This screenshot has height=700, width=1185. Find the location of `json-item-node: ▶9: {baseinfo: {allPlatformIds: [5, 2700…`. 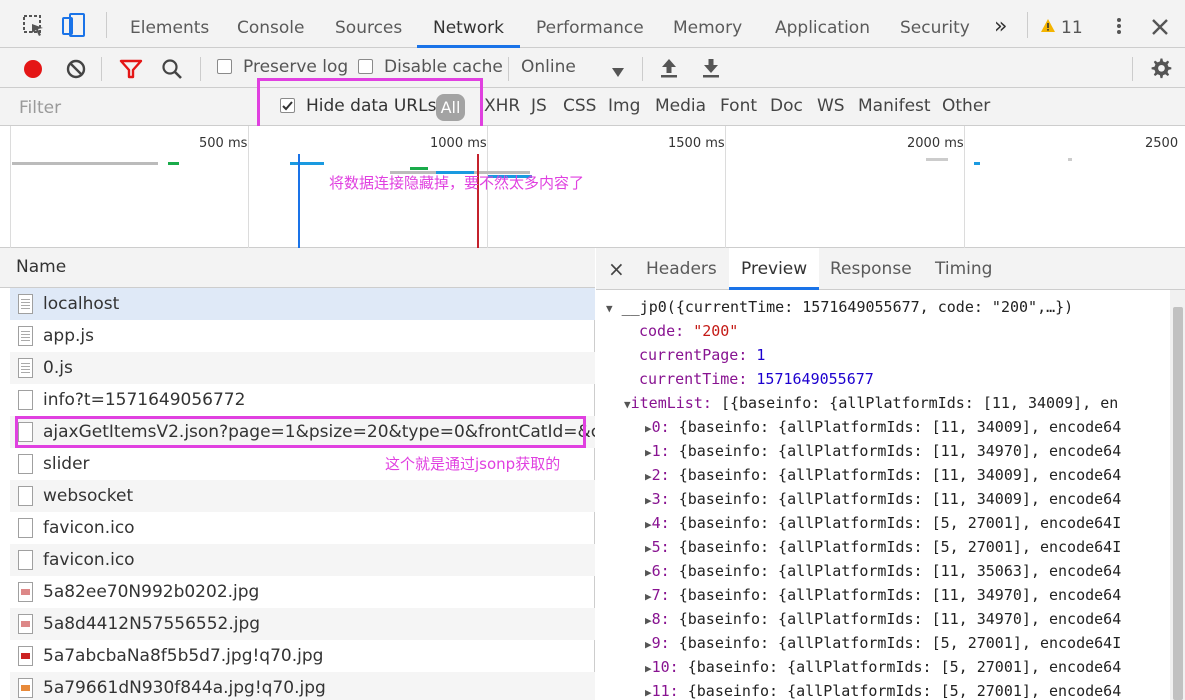

json-item-node: ▶9: {baseinfo: {allPlatformIds: [5, 2700… is located at coordinates (883, 643).